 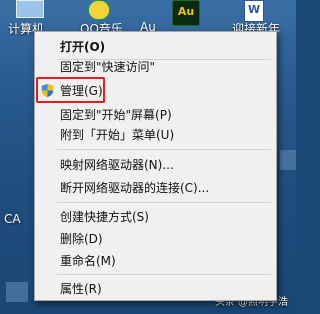 I want to click on word-document-icon: W, so click(x=254, y=11).